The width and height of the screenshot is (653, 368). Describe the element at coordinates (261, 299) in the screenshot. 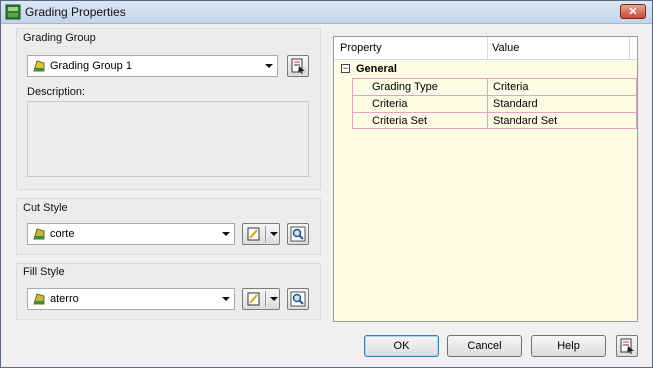

I see `edit-fill-style-button` at that location.